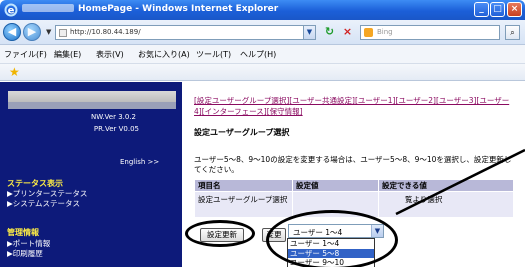 The height and width of the screenshot is (267, 525). Describe the element at coordinates (63, 33) in the screenshot. I see `page-icon` at that location.